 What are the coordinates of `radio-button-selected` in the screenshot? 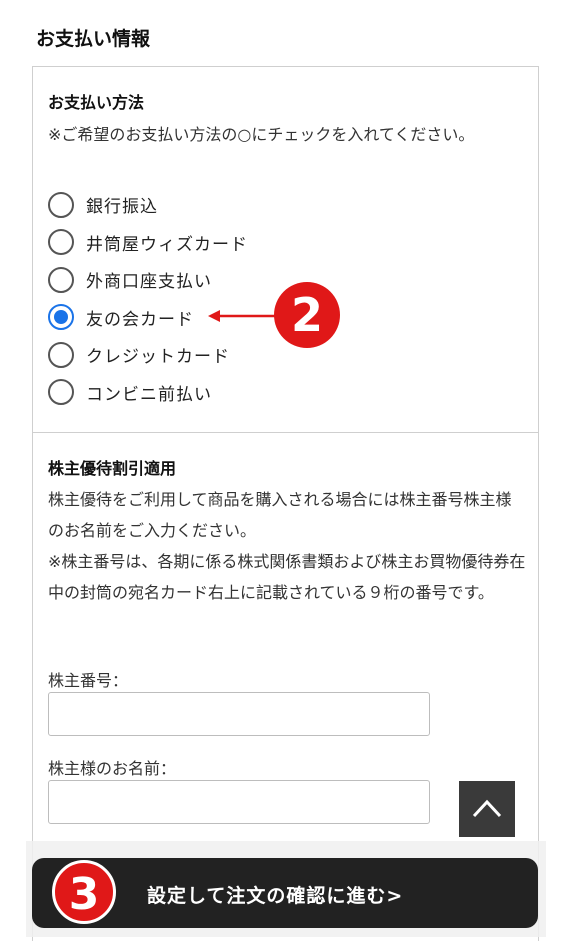 It's located at (61, 317).